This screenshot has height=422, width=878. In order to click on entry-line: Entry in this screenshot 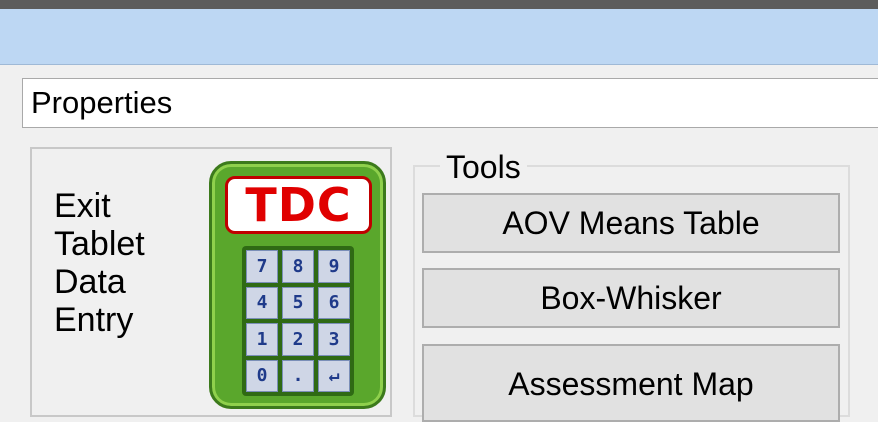, I will do `click(94, 320)`.